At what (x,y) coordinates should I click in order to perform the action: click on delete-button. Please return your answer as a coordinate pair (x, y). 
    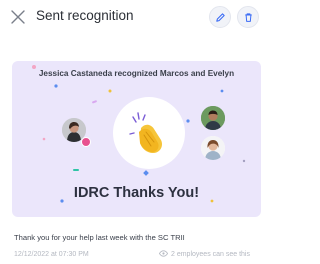
    Looking at the image, I should click on (248, 17).